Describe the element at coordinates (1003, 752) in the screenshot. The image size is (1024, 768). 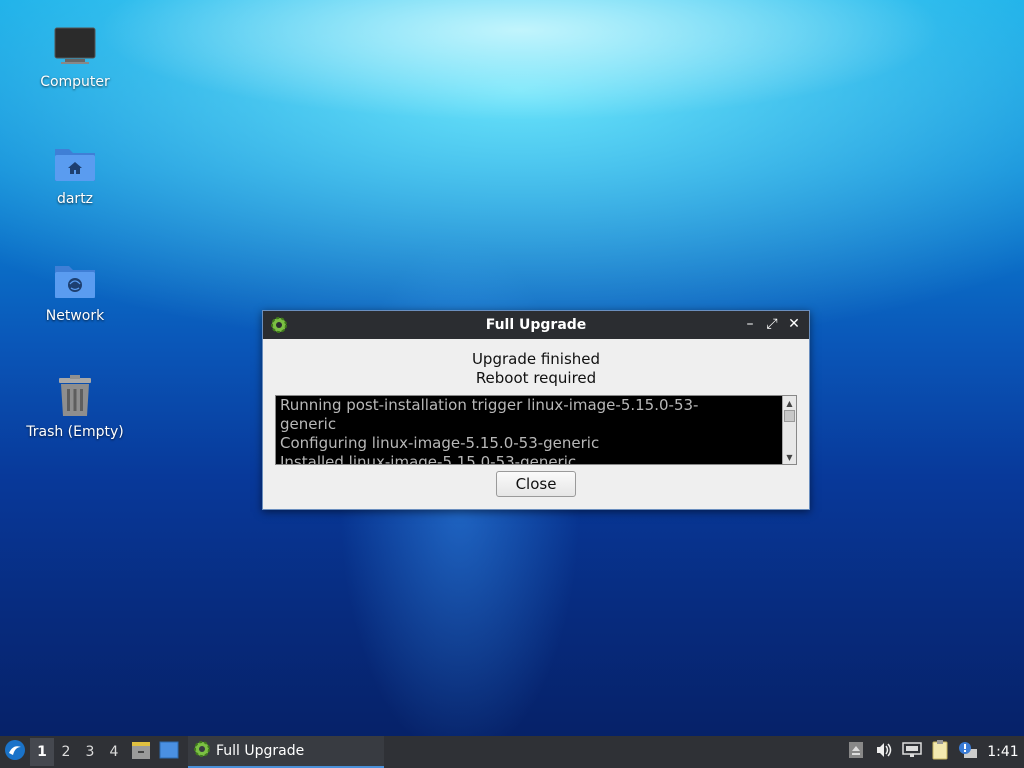
I see `clock: 1:41` at that location.